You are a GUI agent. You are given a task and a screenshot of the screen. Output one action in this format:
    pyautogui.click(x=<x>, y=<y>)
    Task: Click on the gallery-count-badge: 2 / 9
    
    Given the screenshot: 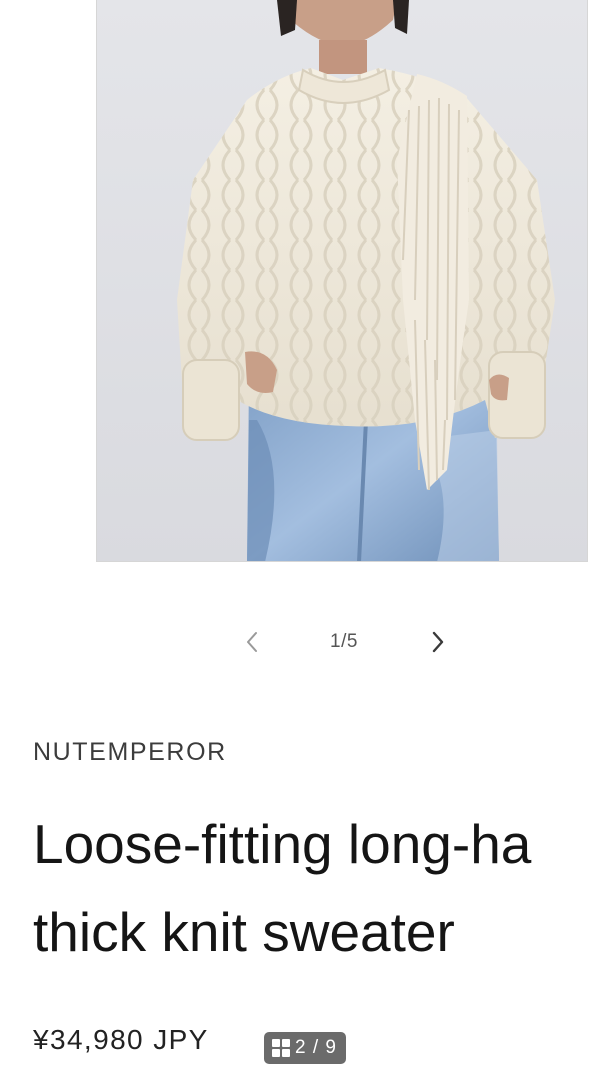 What is the action you would take?
    pyautogui.click(x=305, y=1048)
    